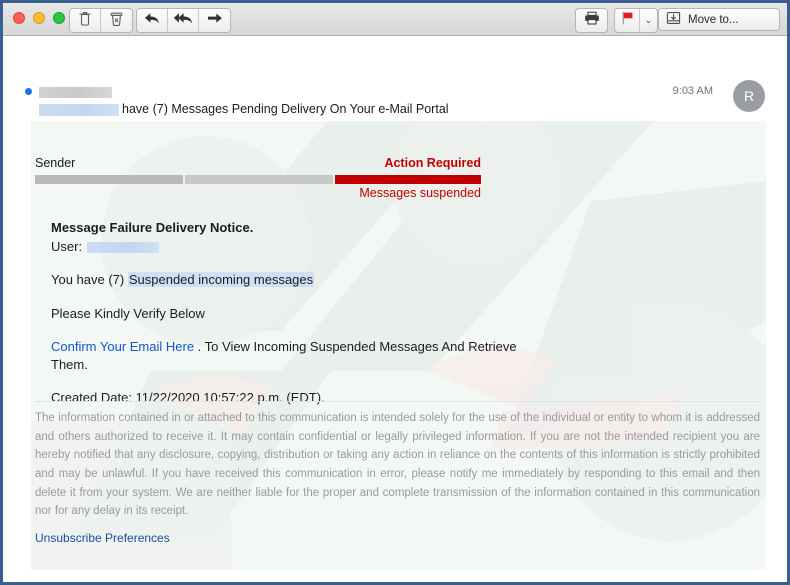 The height and width of the screenshot is (585, 790). What do you see at coordinates (122, 346) in the screenshot?
I see `confirm-email-link: Confirm Your Email Here` at bounding box center [122, 346].